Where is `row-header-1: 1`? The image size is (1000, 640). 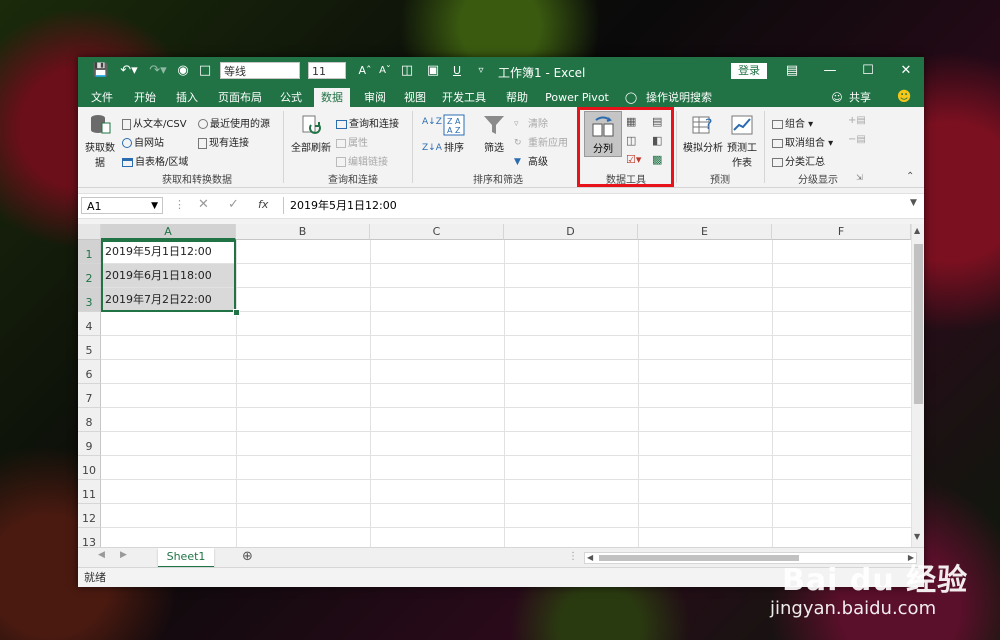
row-header-1: 1 is located at coordinates (89, 252).